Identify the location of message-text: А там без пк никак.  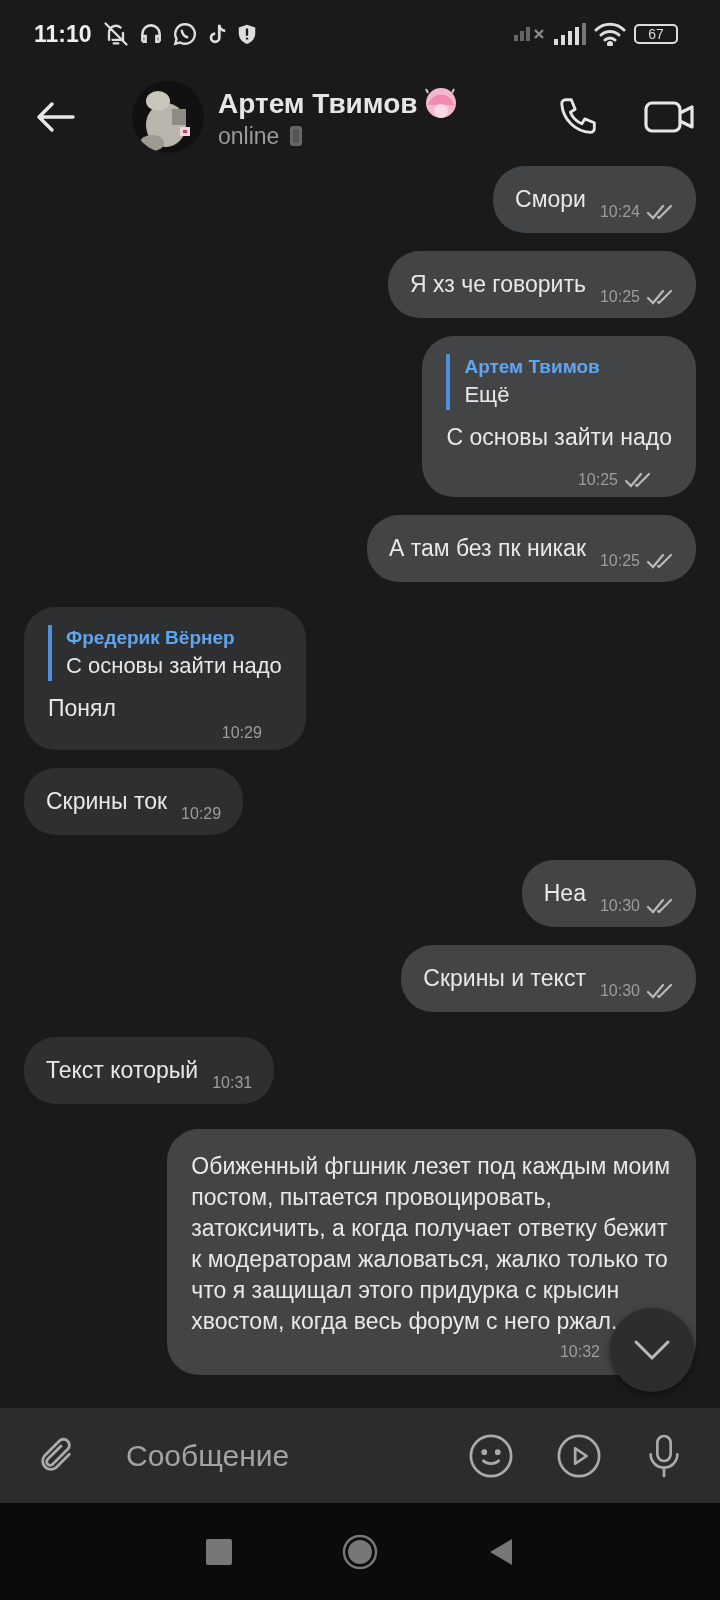
(487, 548).